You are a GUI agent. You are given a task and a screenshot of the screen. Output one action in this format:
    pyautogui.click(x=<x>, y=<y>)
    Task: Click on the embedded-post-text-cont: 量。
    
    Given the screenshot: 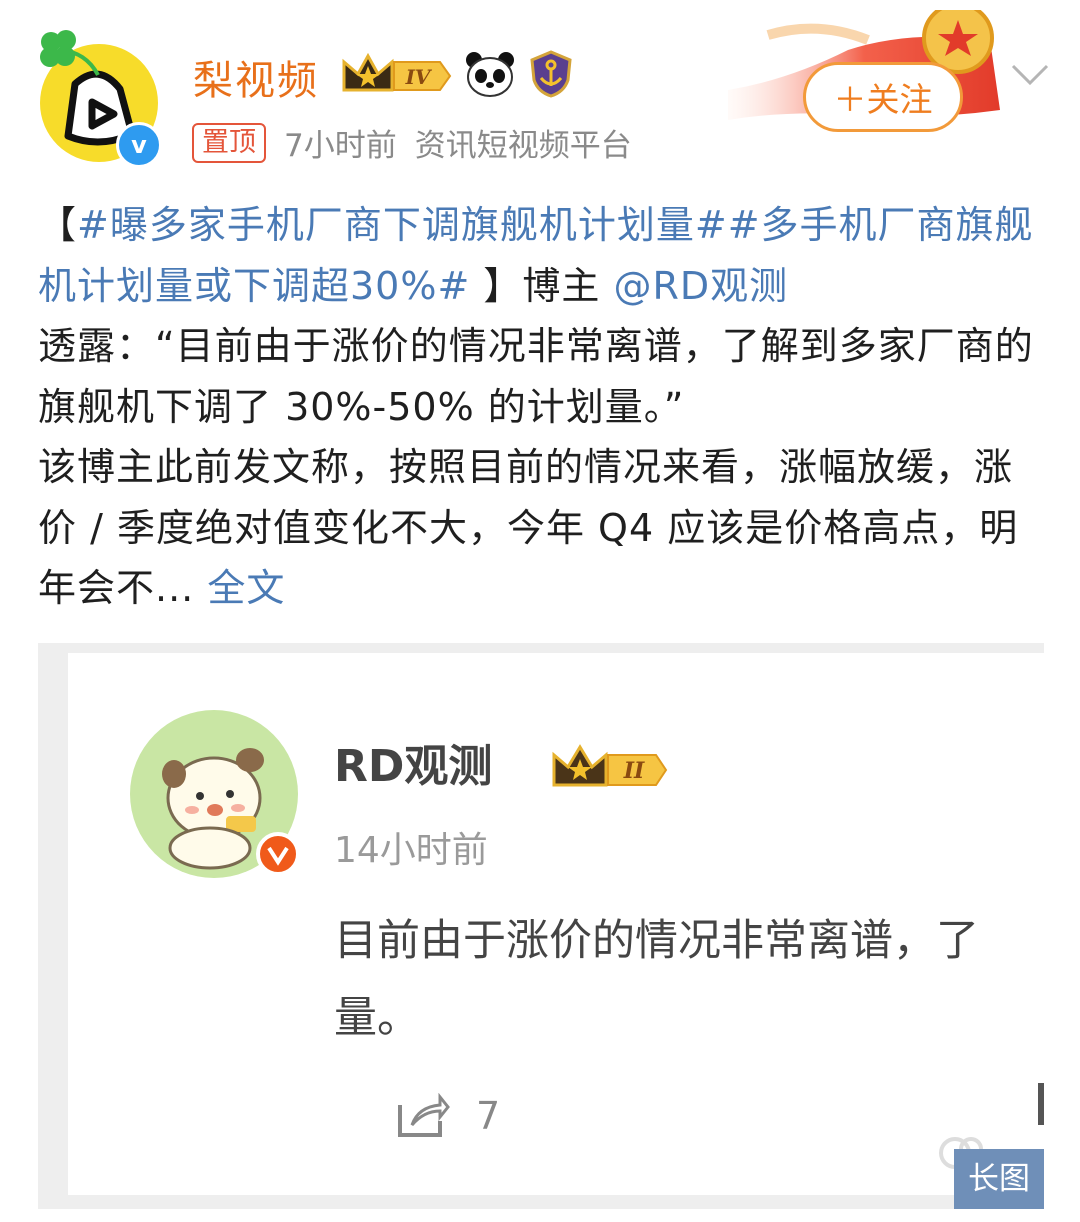 What is the action you would take?
    pyautogui.click(x=377, y=1018)
    